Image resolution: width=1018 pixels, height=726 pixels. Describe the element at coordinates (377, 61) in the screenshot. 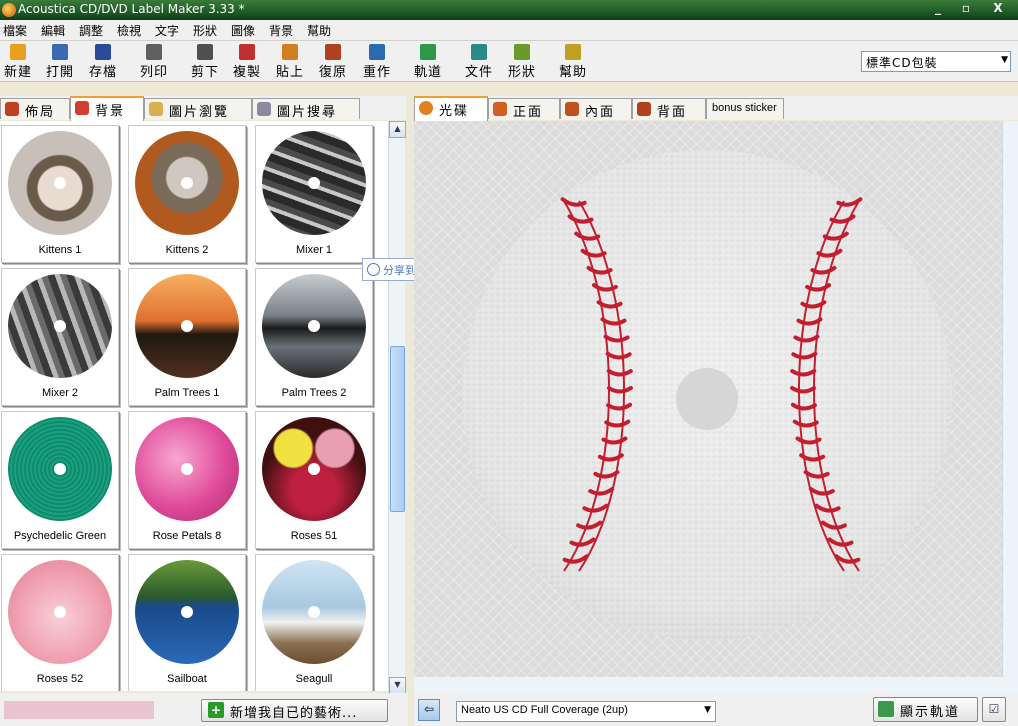

I see `redo-button: 重作` at that location.